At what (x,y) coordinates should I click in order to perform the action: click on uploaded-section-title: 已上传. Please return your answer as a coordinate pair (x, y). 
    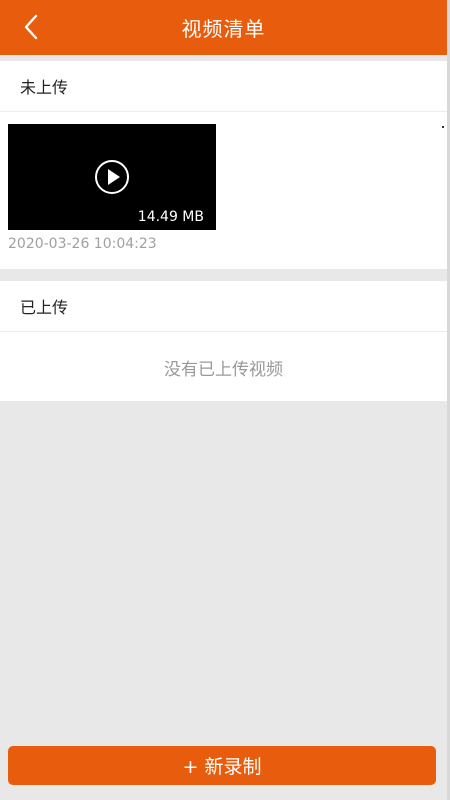
    Looking at the image, I should click on (223, 306).